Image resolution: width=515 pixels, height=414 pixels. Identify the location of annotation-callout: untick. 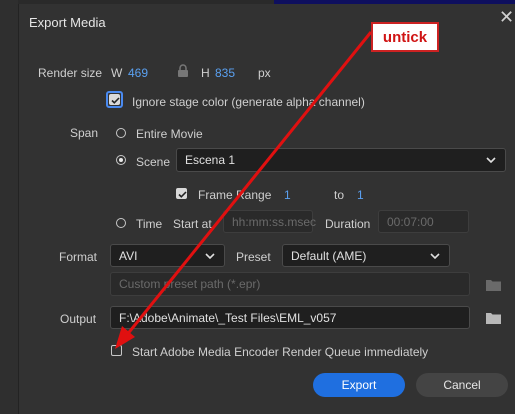
(405, 37).